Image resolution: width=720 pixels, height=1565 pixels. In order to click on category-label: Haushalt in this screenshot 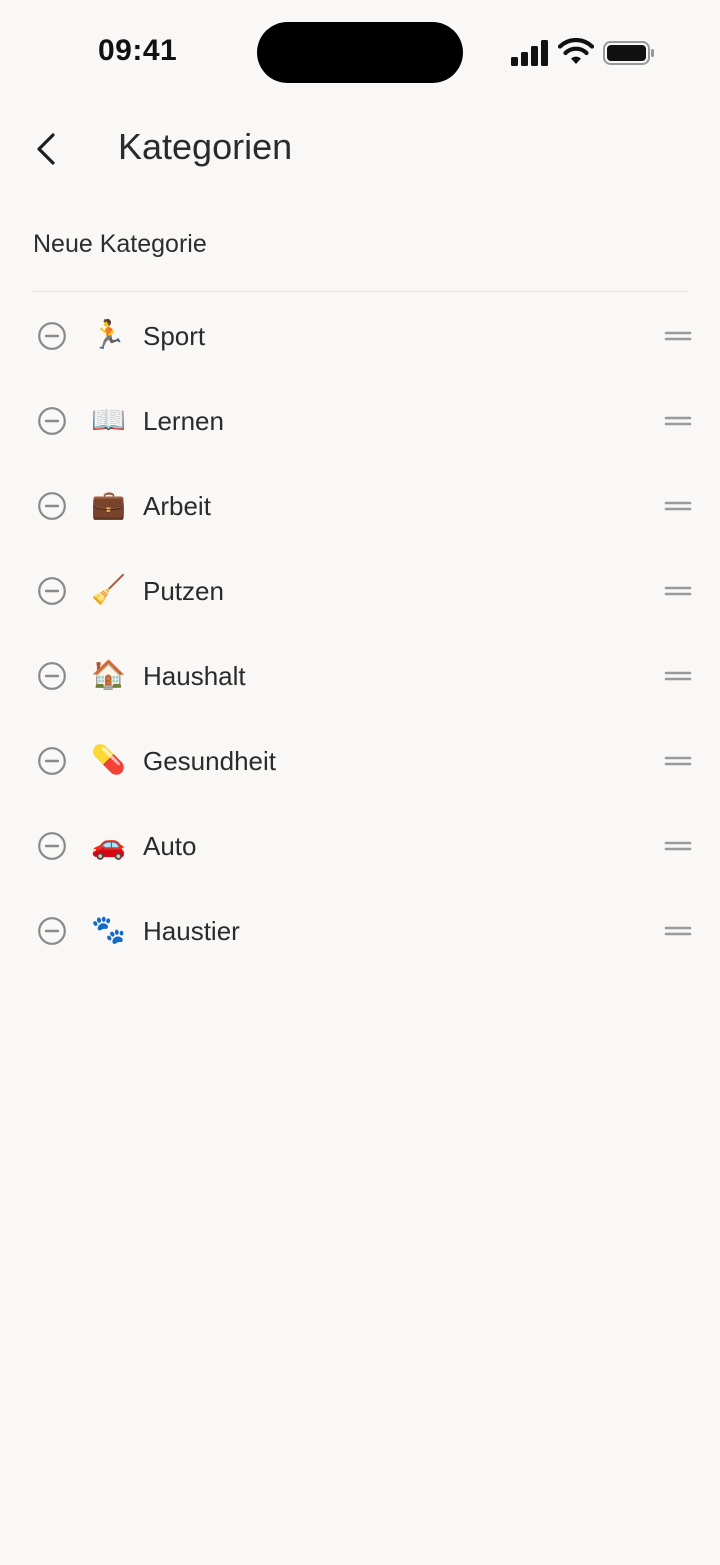, I will do `click(194, 676)`.